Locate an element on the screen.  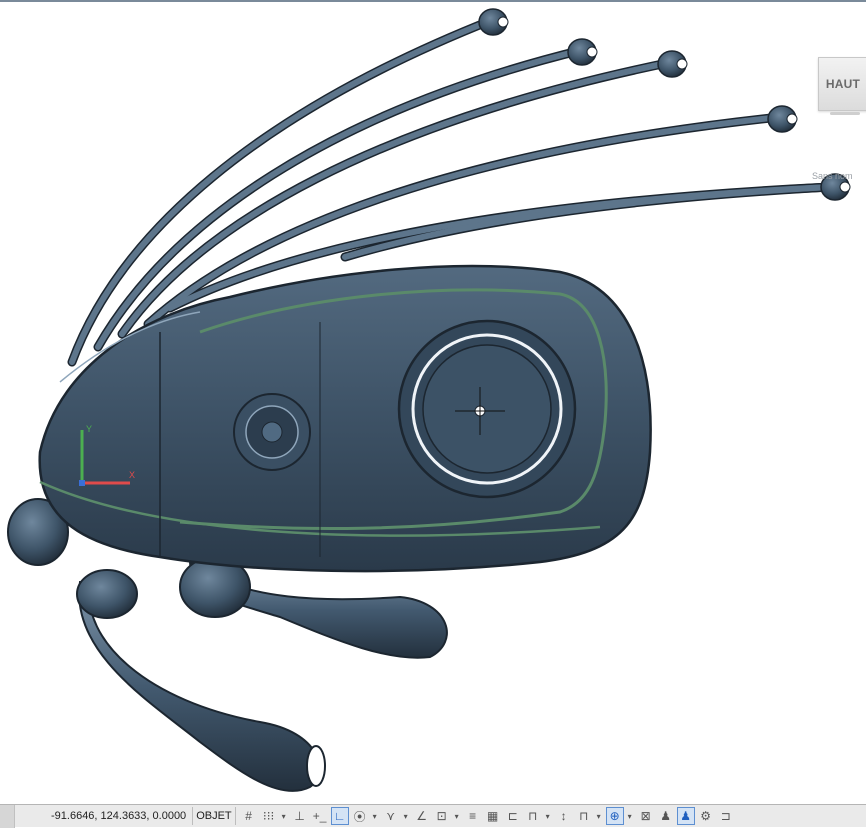
object-snap-icon: ⊡ is located at coordinates (442, 816).